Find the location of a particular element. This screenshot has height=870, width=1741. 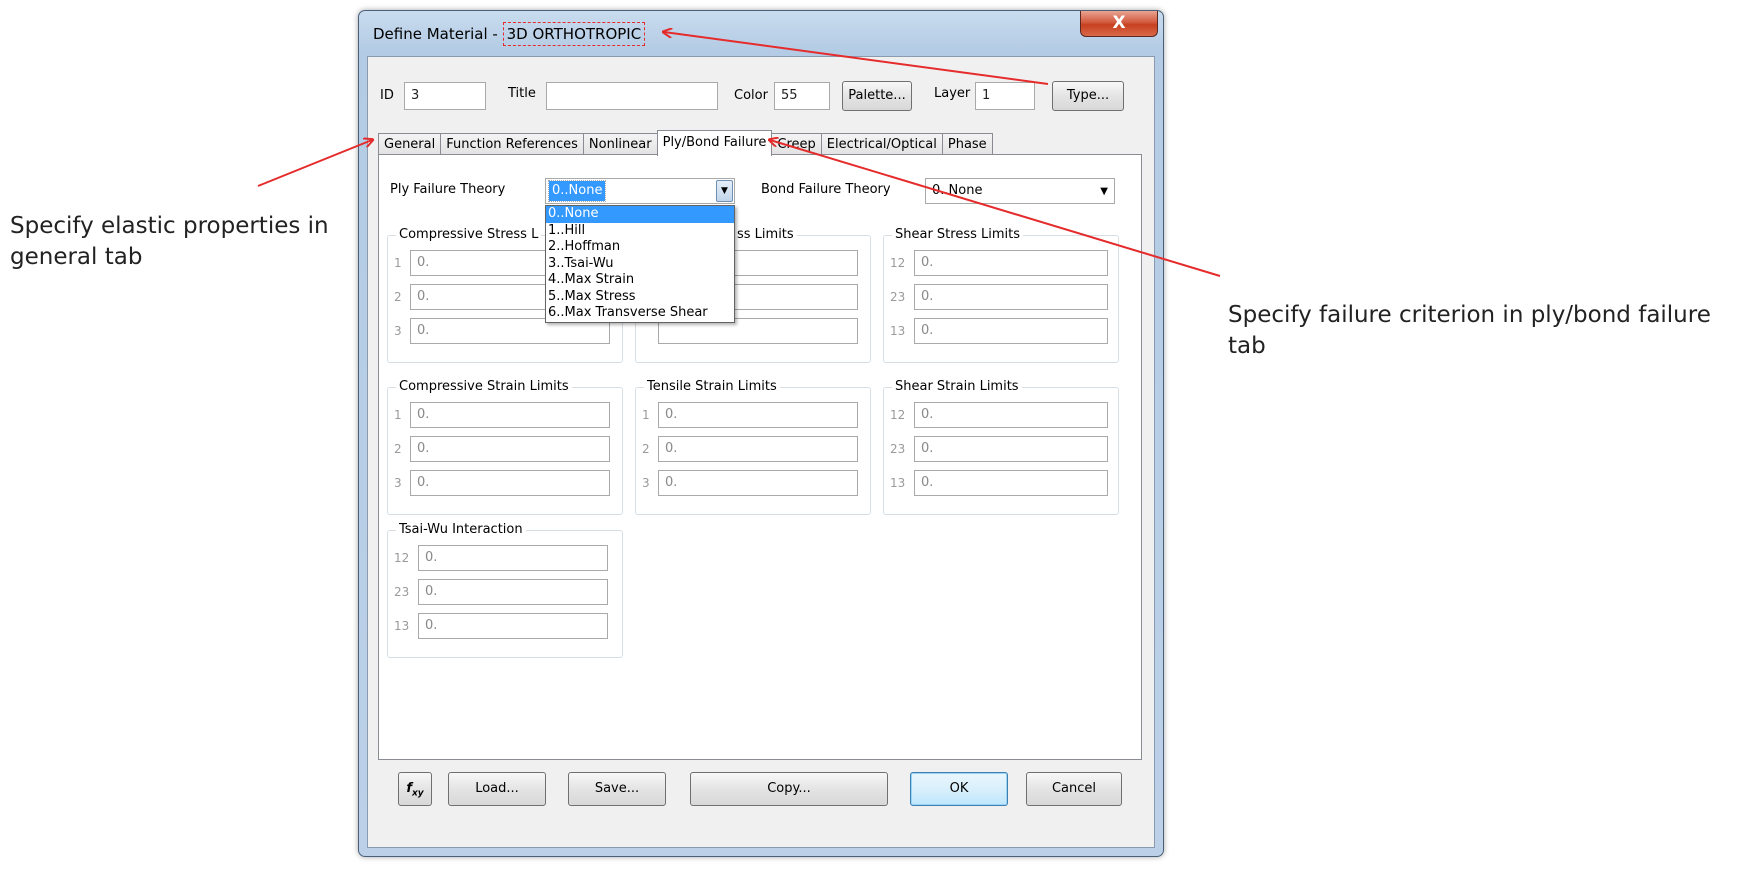

close-icon: X is located at coordinates (1119, 23).